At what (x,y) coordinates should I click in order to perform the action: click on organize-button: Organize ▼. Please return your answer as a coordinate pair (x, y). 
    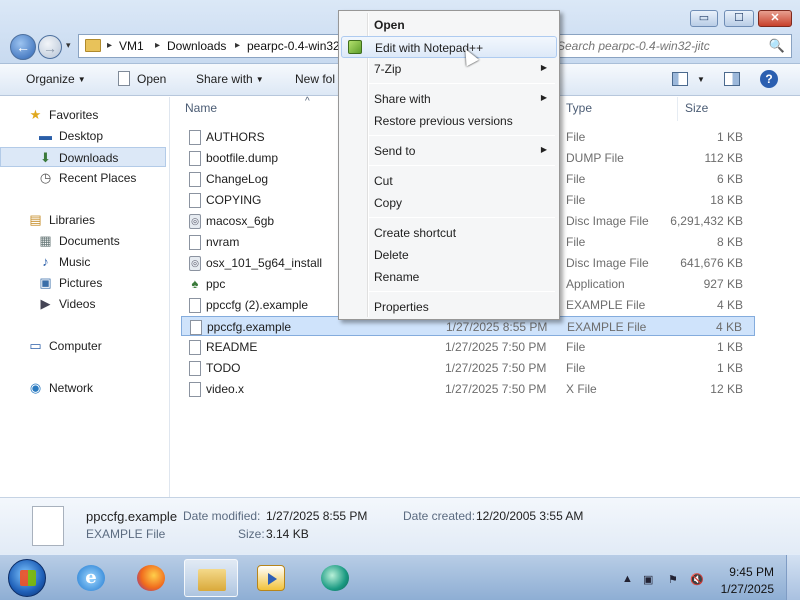
    Looking at the image, I should click on (56, 79).